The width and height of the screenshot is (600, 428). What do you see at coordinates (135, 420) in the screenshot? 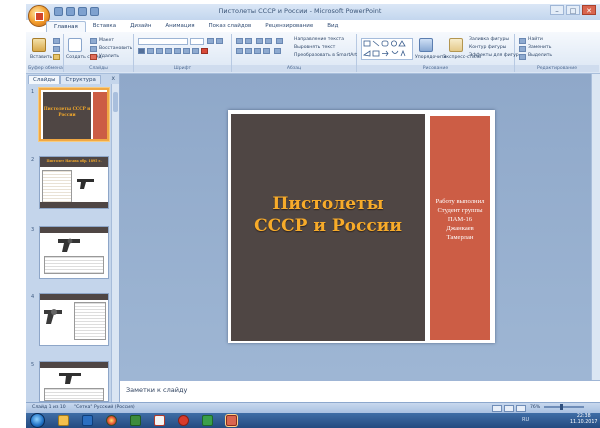
I see `excel-icon` at bounding box center [135, 420].